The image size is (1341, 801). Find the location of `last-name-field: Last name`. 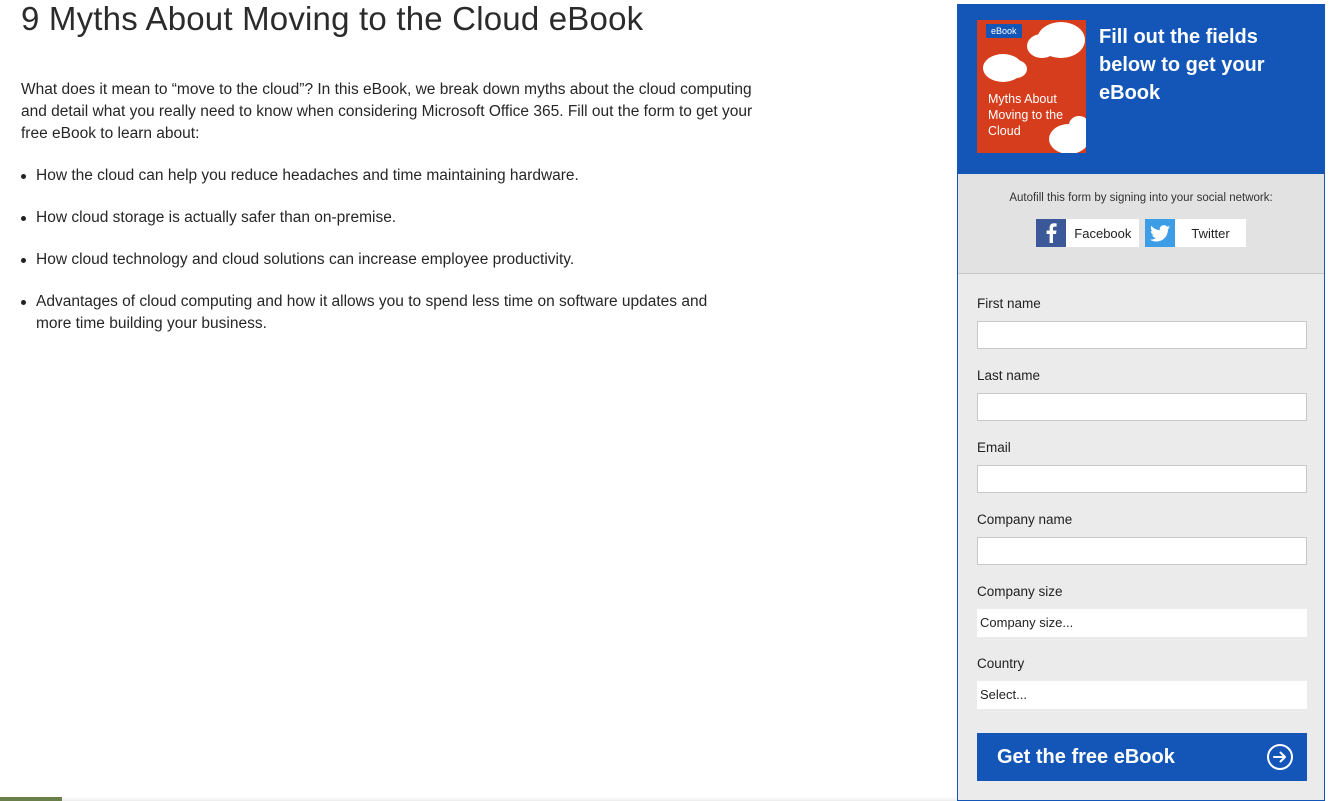

last-name-field: Last name is located at coordinates (1142, 394).